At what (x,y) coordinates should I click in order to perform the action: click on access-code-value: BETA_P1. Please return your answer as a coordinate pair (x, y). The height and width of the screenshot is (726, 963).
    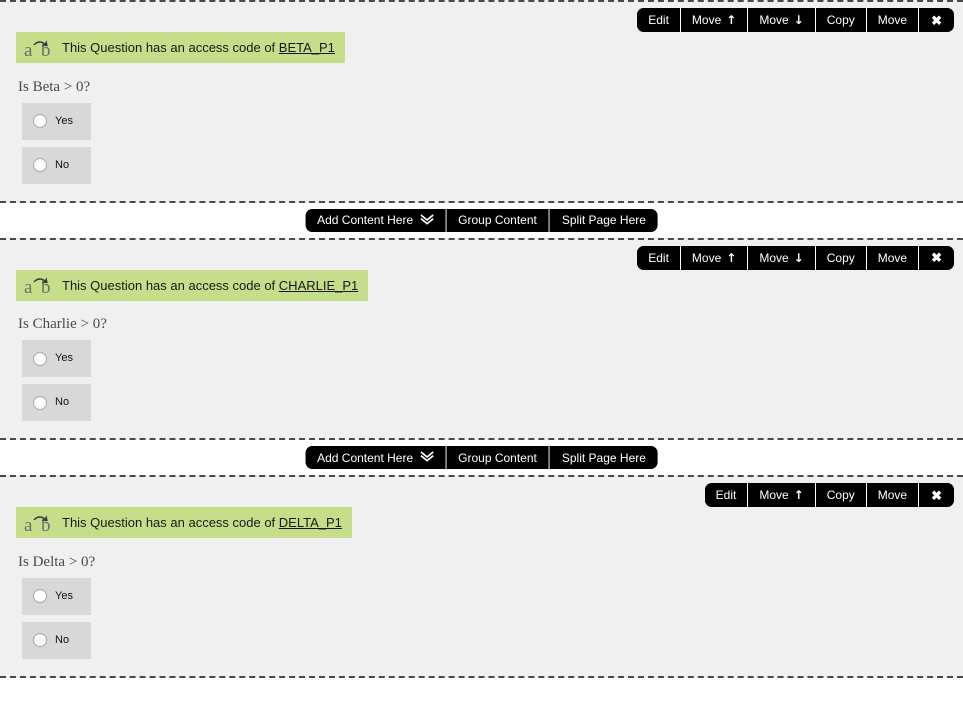
    Looking at the image, I should click on (307, 47).